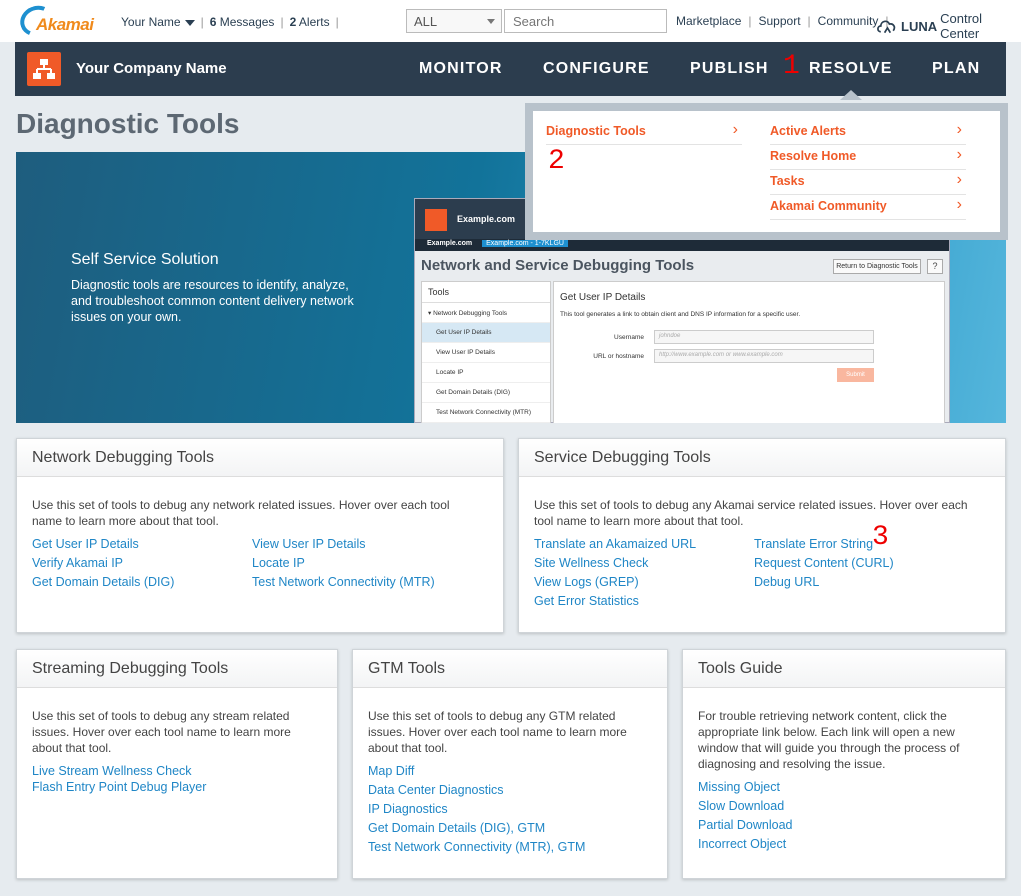 This screenshot has width=1021, height=896. What do you see at coordinates (868, 157) in the screenshot?
I see `menu-item-resolve-home: Resolve Home ›` at bounding box center [868, 157].